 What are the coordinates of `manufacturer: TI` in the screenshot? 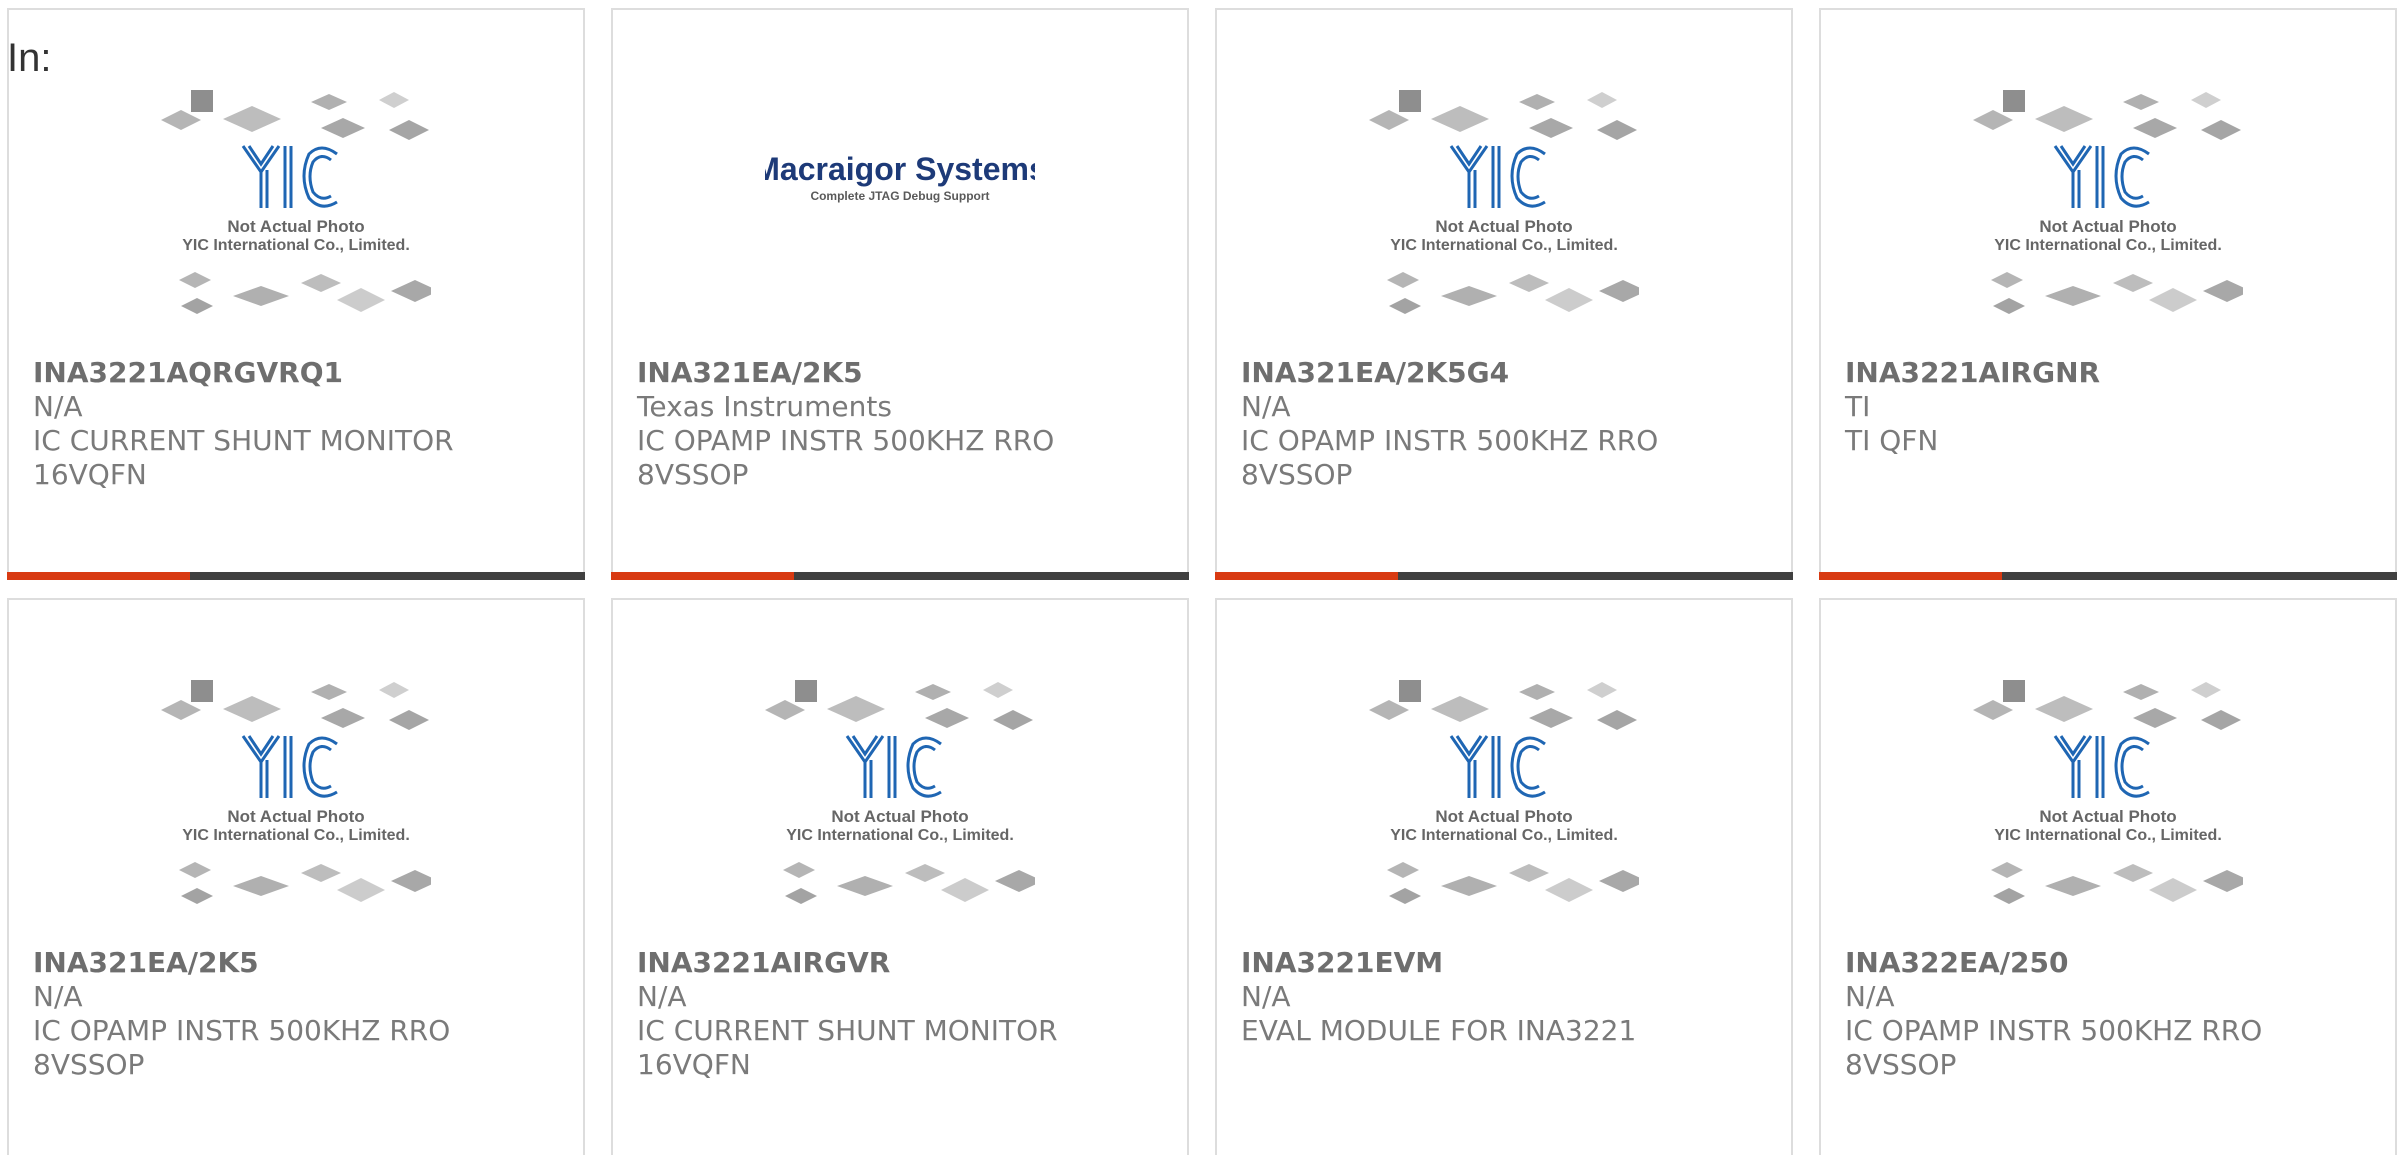 It's located at (1858, 406).